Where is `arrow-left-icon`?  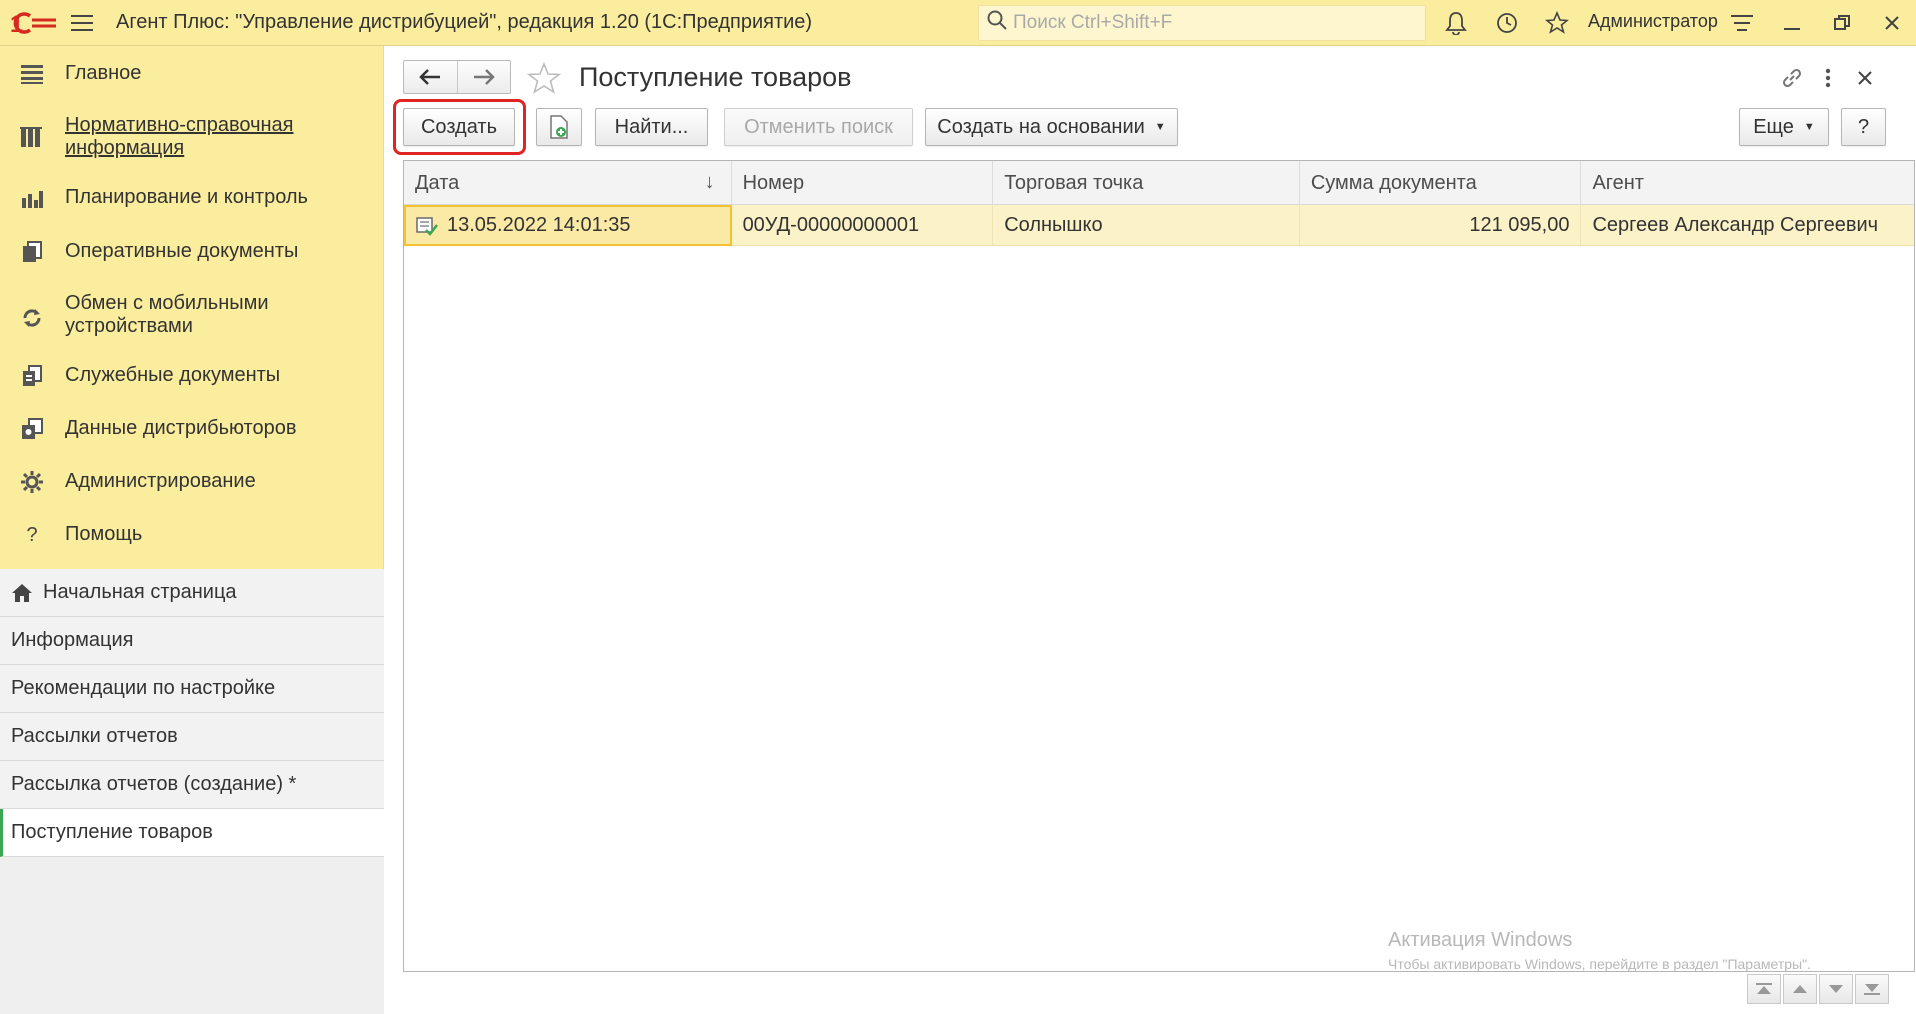
arrow-left-icon is located at coordinates (430, 77).